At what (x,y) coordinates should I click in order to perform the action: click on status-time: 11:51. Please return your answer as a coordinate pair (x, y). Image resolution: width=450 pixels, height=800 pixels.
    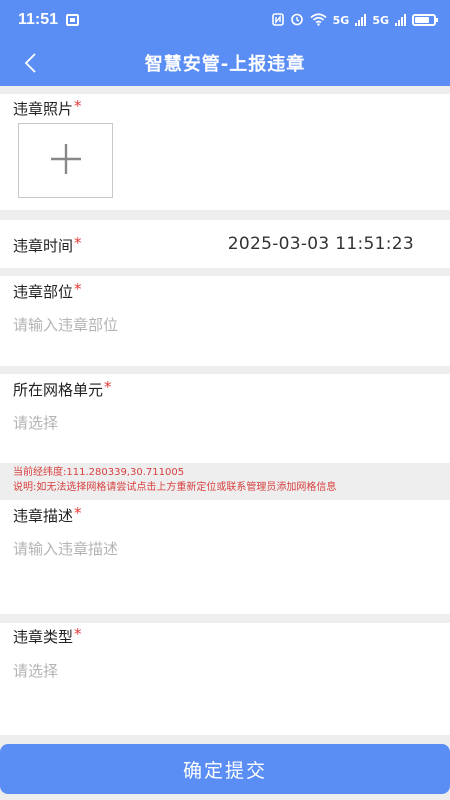
    Looking at the image, I should click on (38, 19).